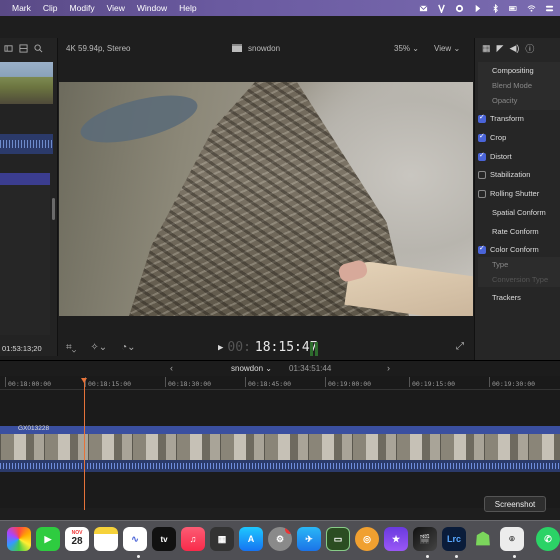  What do you see at coordinates (513, 8) in the screenshot?
I see `battery-icon` at bounding box center [513, 8].